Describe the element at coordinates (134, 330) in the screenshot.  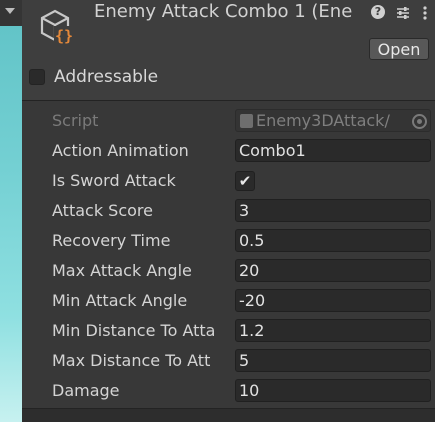
I see `min-distance-label: Min Distance To Atta` at that location.